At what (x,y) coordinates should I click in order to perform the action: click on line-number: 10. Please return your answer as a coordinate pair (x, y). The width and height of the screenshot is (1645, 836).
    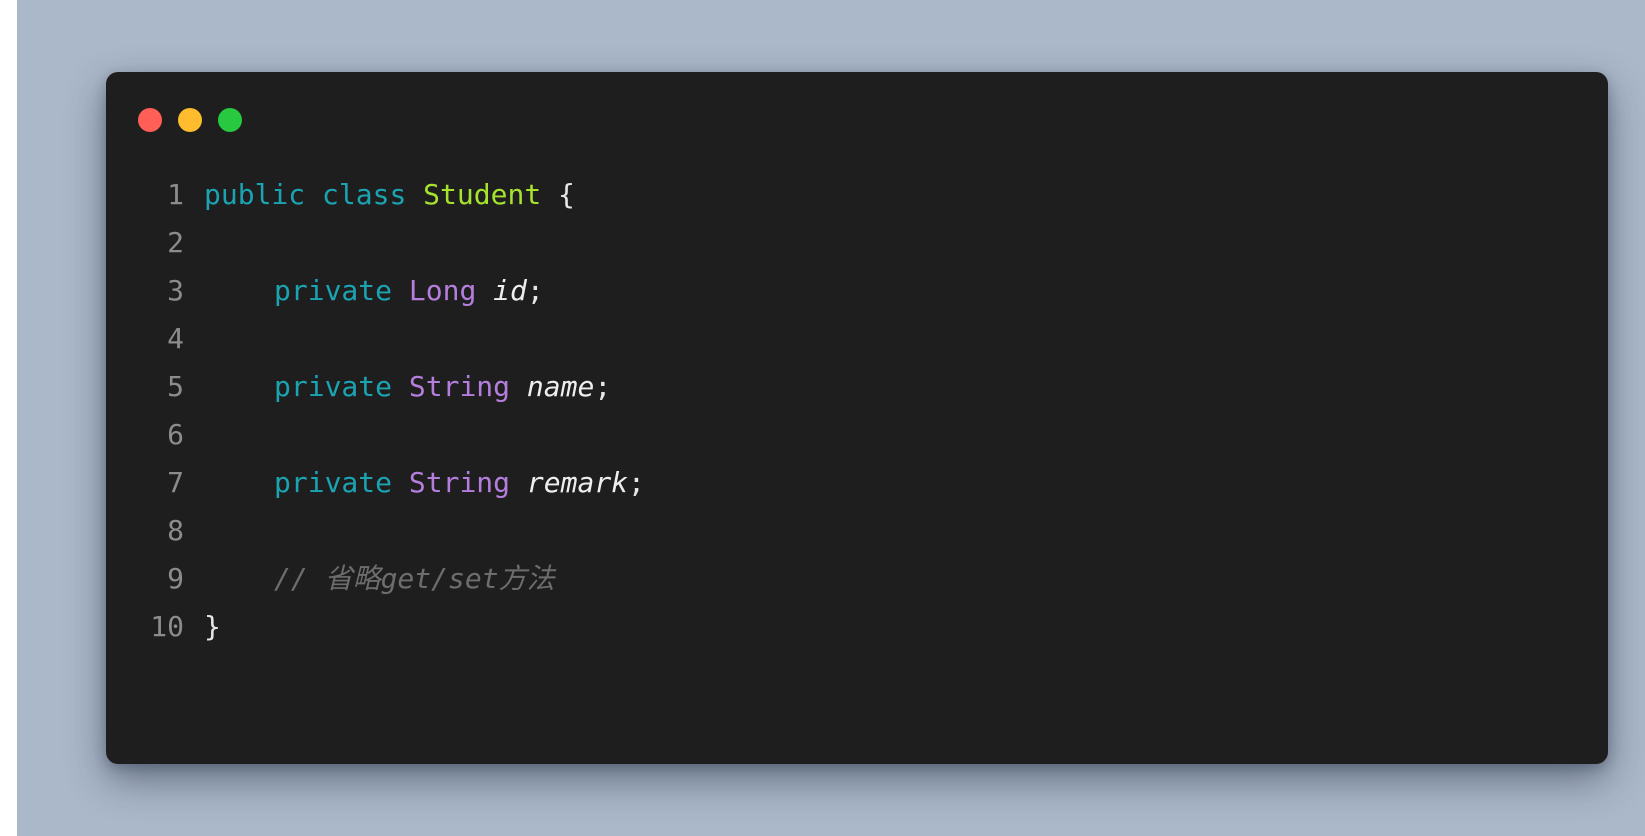
    Looking at the image, I should click on (167, 626).